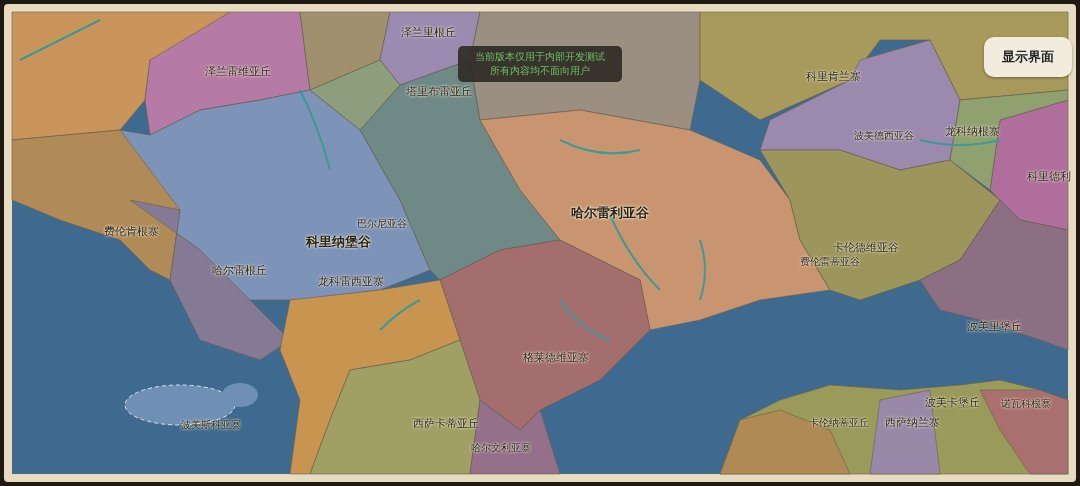 The width and height of the screenshot is (1080, 486). Describe the element at coordinates (610, 213) in the screenshot. I see `place-label: 哈尔雷利亚谷` at that location.